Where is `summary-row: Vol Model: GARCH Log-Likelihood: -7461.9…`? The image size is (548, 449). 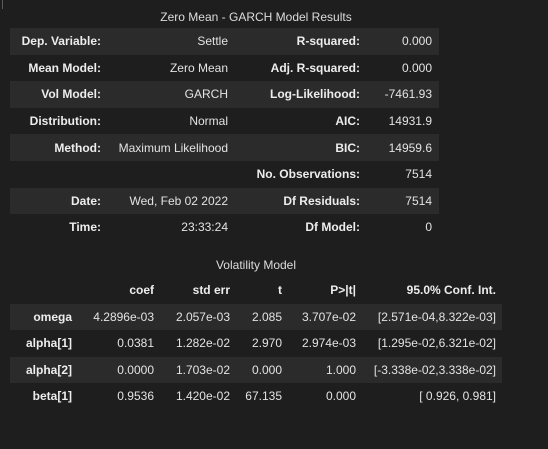 summary-row: Vol Model: GARCH Log-Likelihood: -7461.9… is located at coordinates (224, 94).